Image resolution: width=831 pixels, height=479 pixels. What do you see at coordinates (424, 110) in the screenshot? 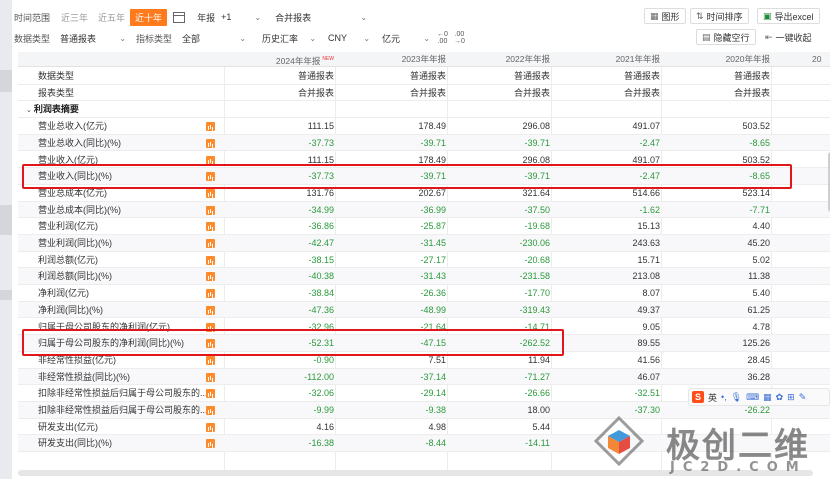
I see `table-row: ⌄ 利润表摘要` at bounding box center [424, 110].